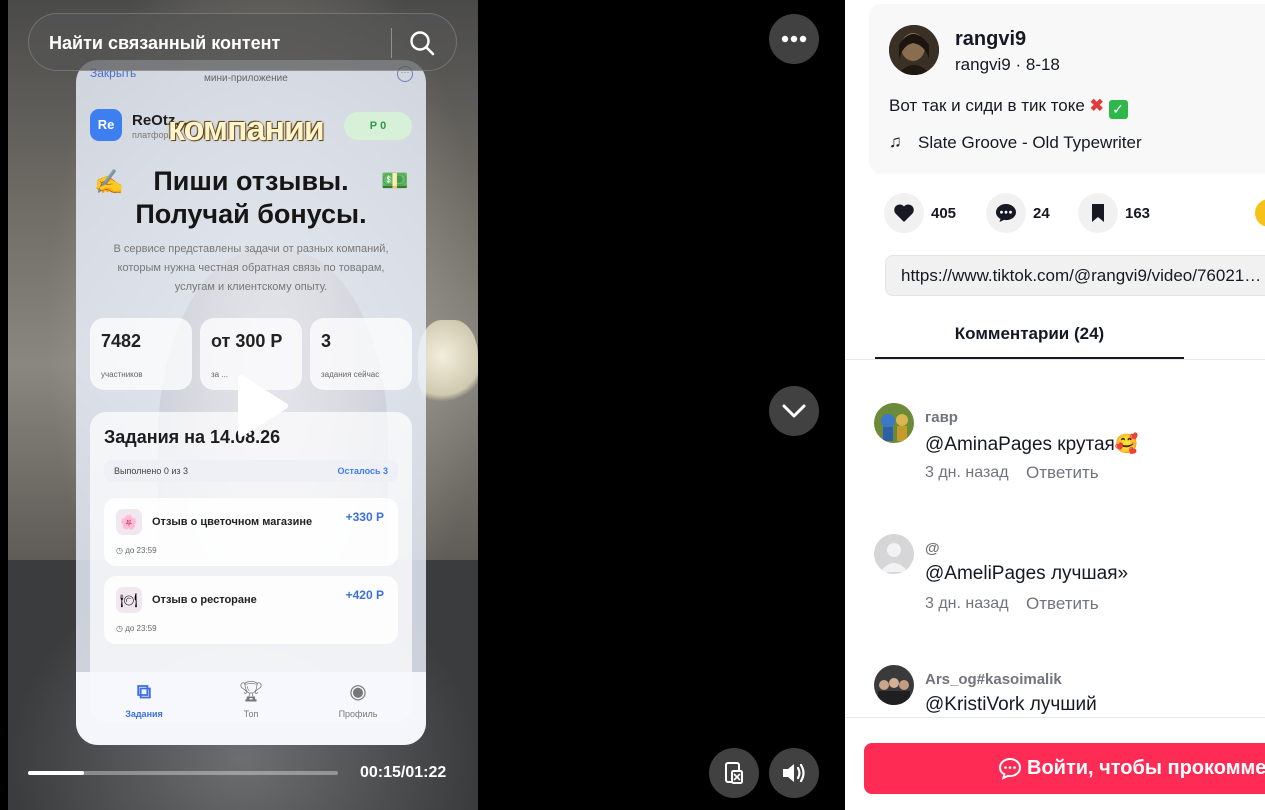 The image size is (1265, 810). I want to click on comment-button, so click(1006, 213).